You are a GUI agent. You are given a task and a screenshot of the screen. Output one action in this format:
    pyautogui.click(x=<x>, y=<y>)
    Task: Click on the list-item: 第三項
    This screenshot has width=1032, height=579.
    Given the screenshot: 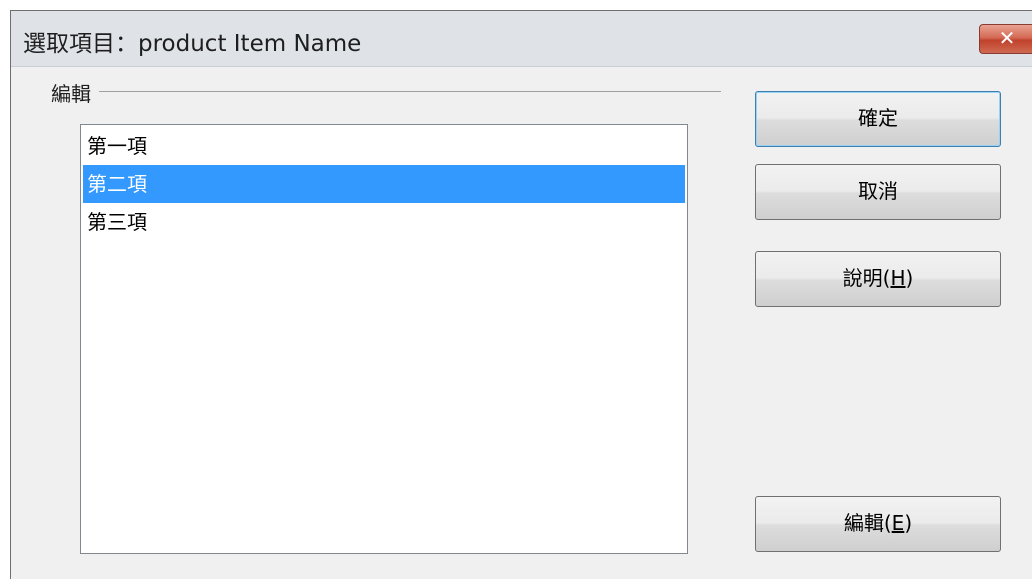 What is the action you would take?
    pyautogui.click(x=384, y=222)
    